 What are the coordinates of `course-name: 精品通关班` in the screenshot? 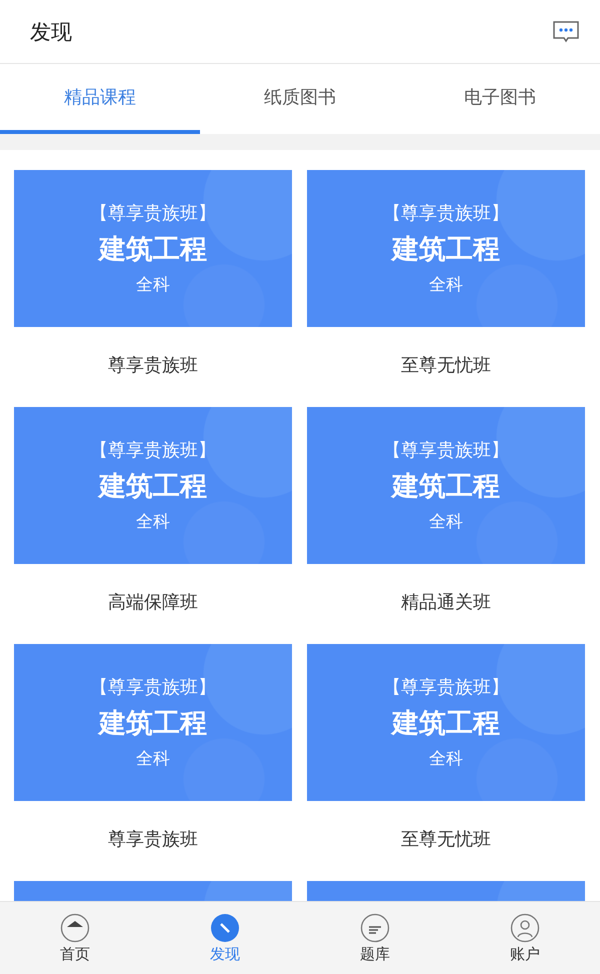 It's located at (446, 603).